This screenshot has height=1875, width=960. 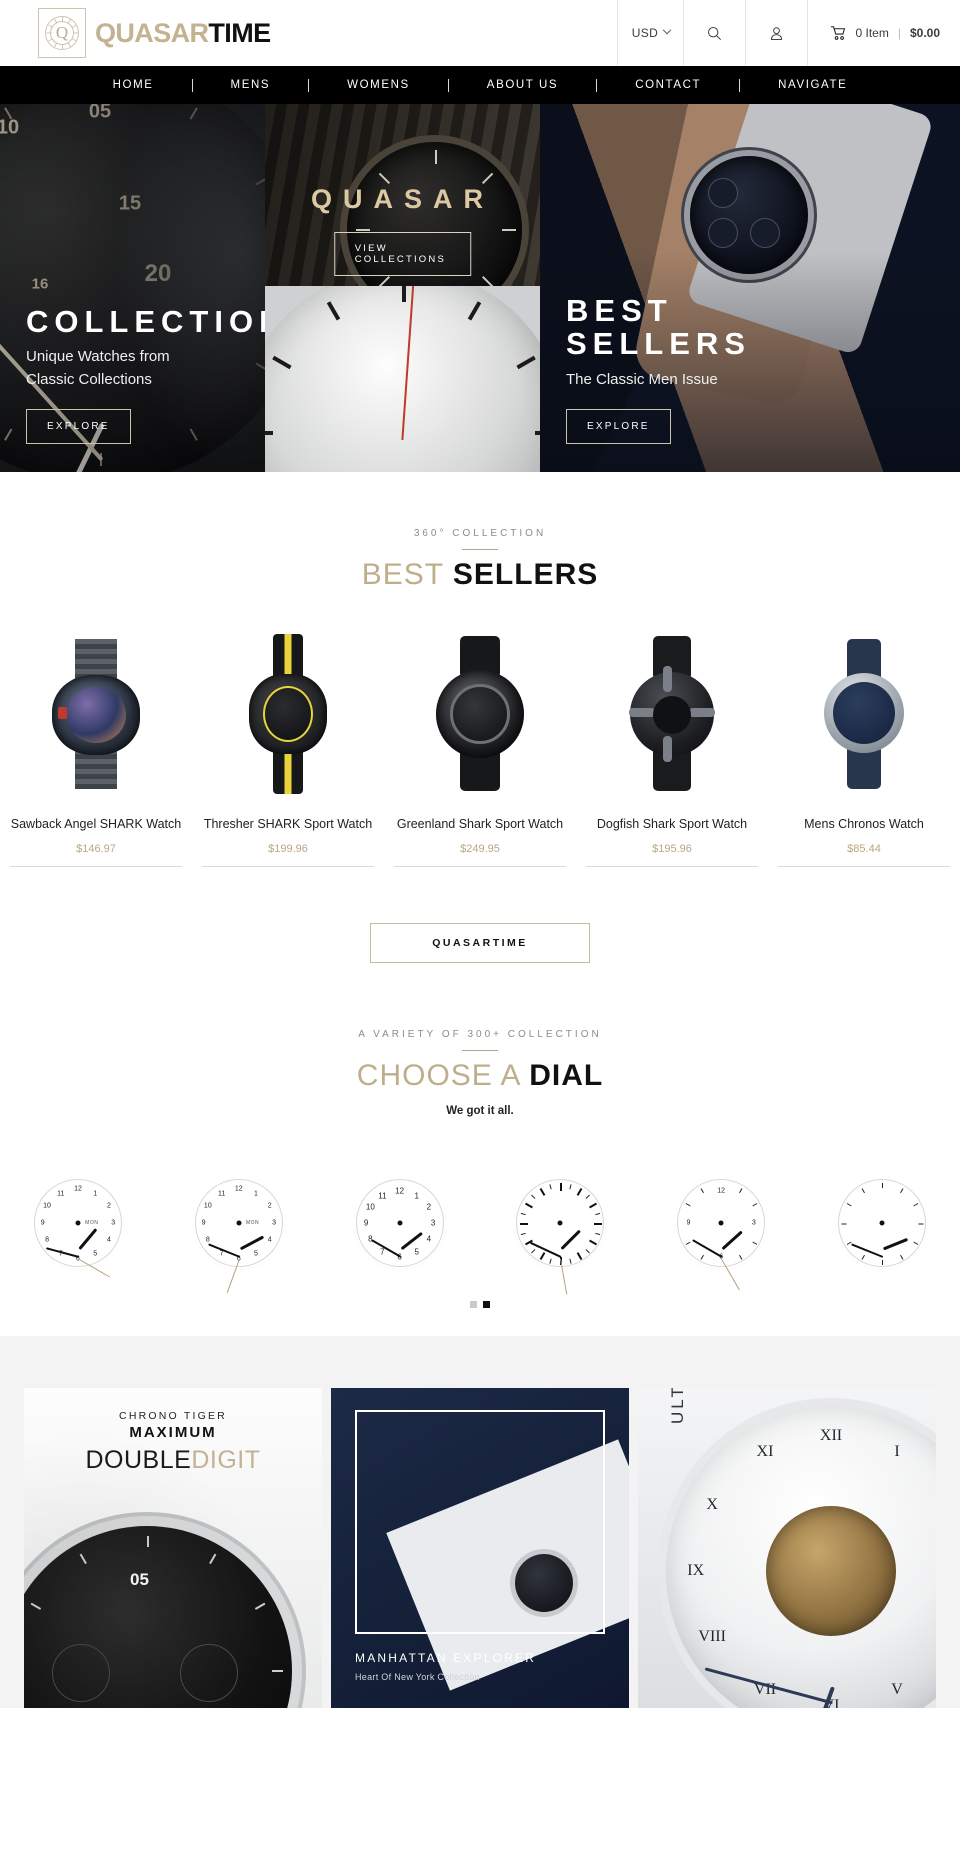 I want to click on nav-item-womens: WOMENS, so click(x=378, y=85).